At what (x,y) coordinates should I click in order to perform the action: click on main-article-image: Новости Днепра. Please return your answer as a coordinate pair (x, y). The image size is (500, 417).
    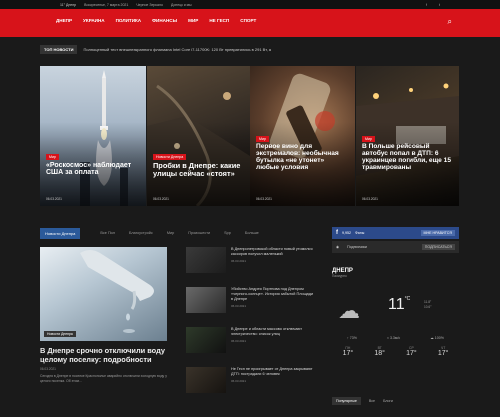
    Looking at the image, I should click on (103, 294).